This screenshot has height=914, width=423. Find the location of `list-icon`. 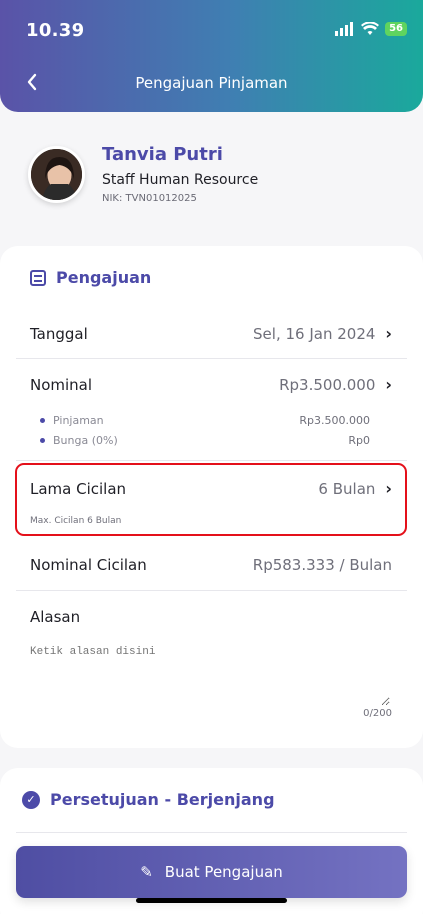

list-icon is located at coordinates (38, 277).